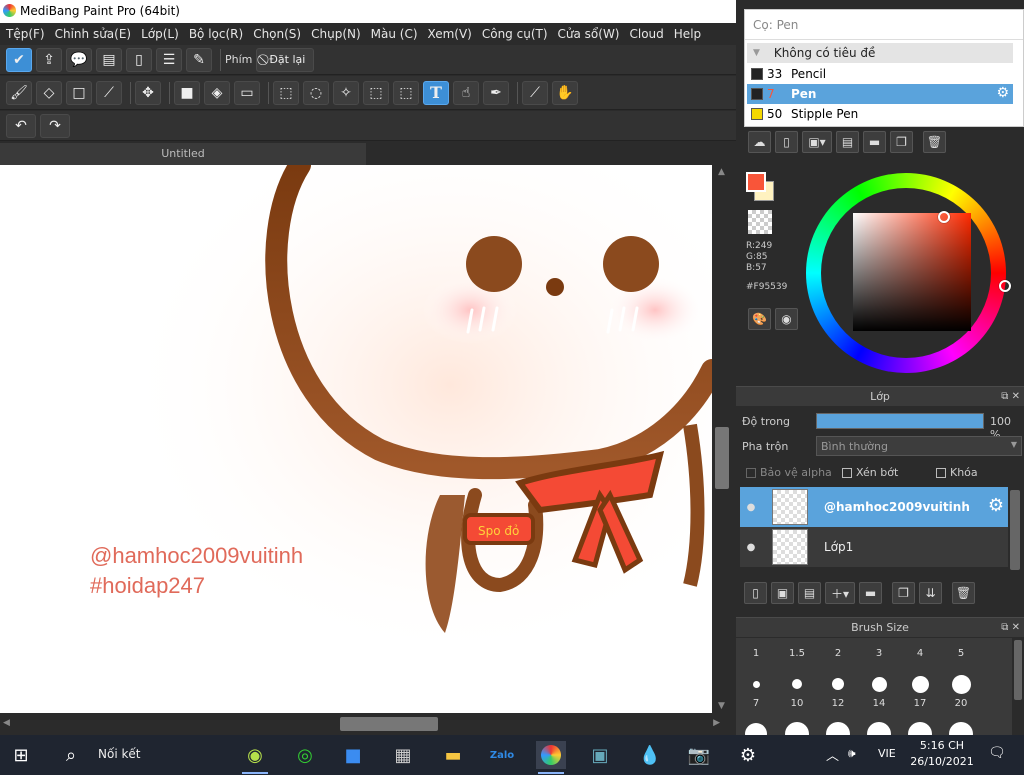 Image resolution: width=1024 pixels, height=775 pixels. I want to click on browser-icon: ◎, so click(305, 755).